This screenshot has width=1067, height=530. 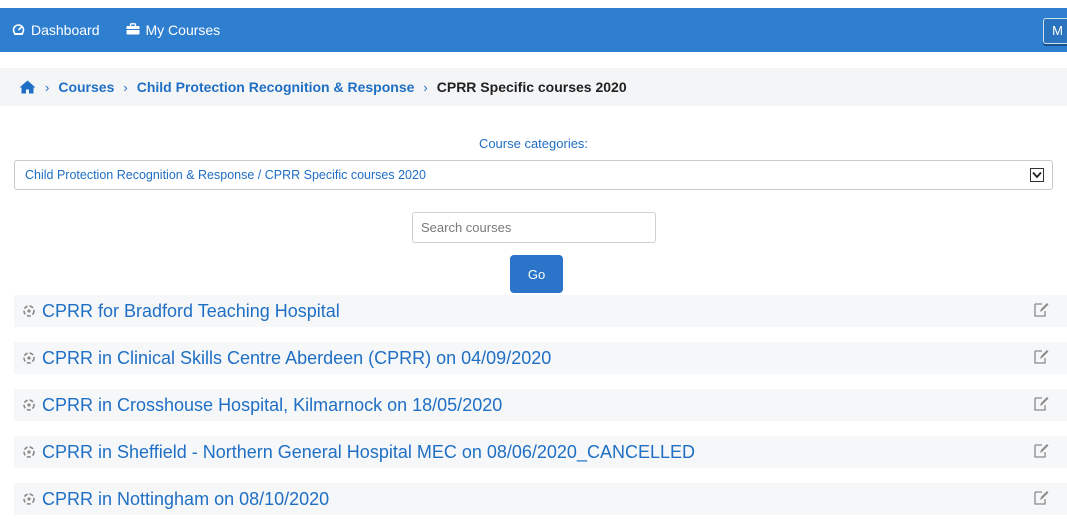 I want to click on home-icon, so click(x=27, y=87).